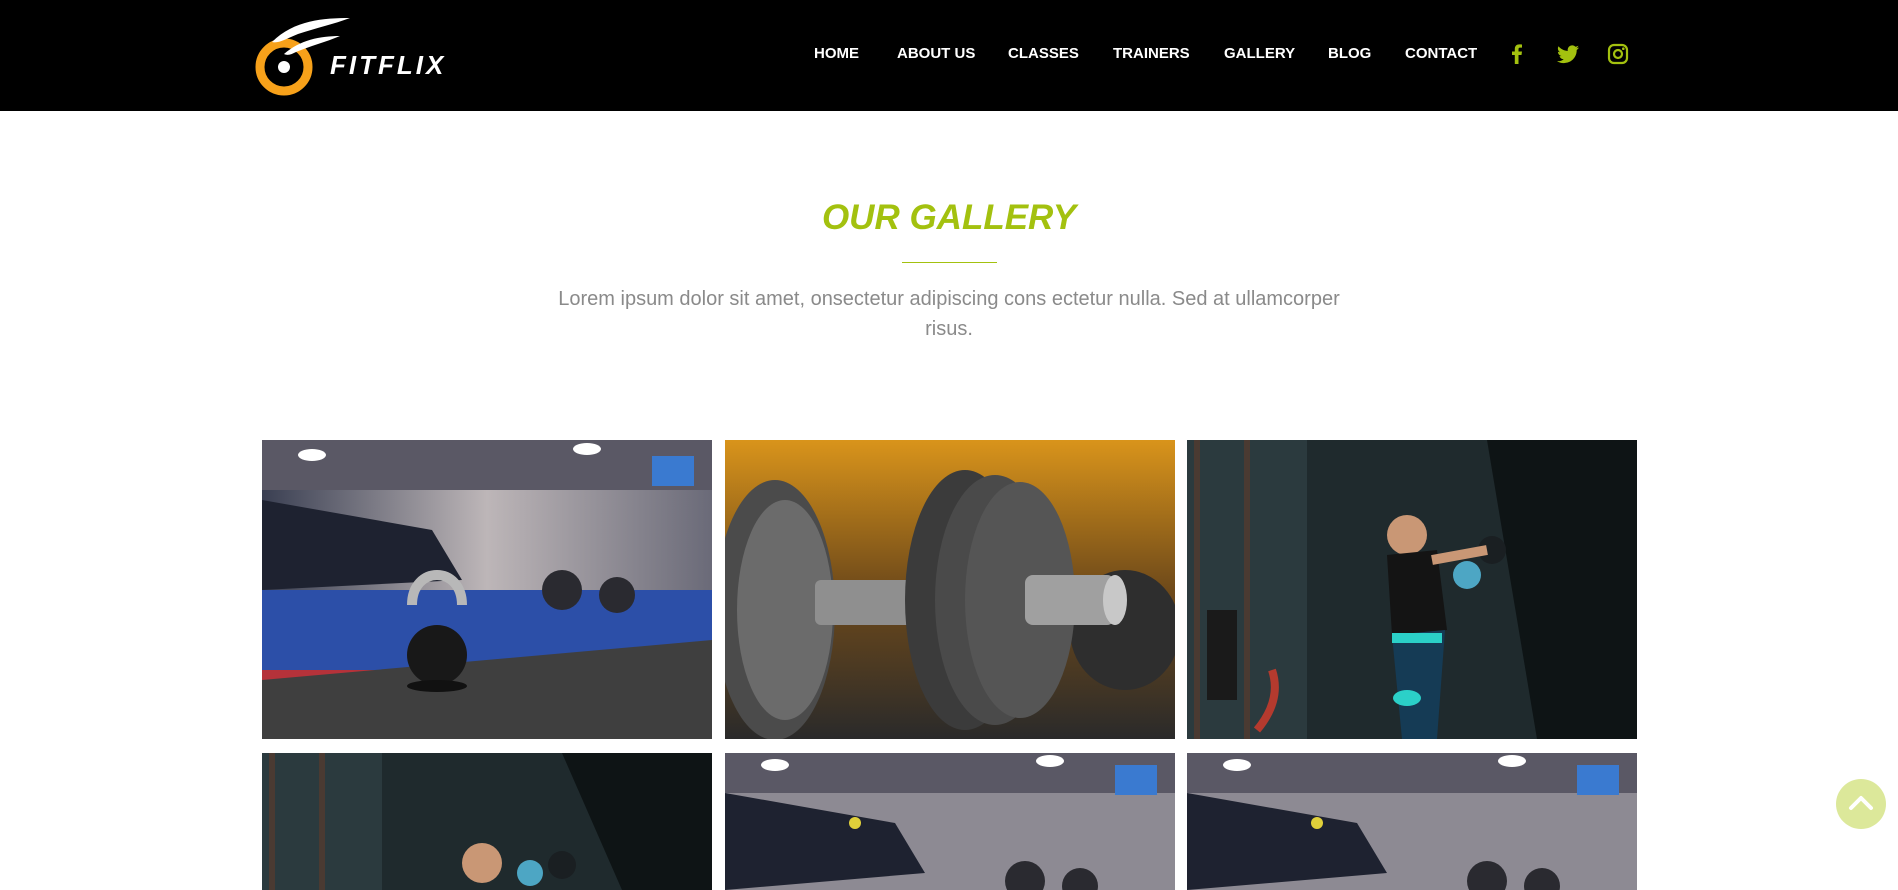  I want to click on chevron-up-icon, so click(1861, 803).